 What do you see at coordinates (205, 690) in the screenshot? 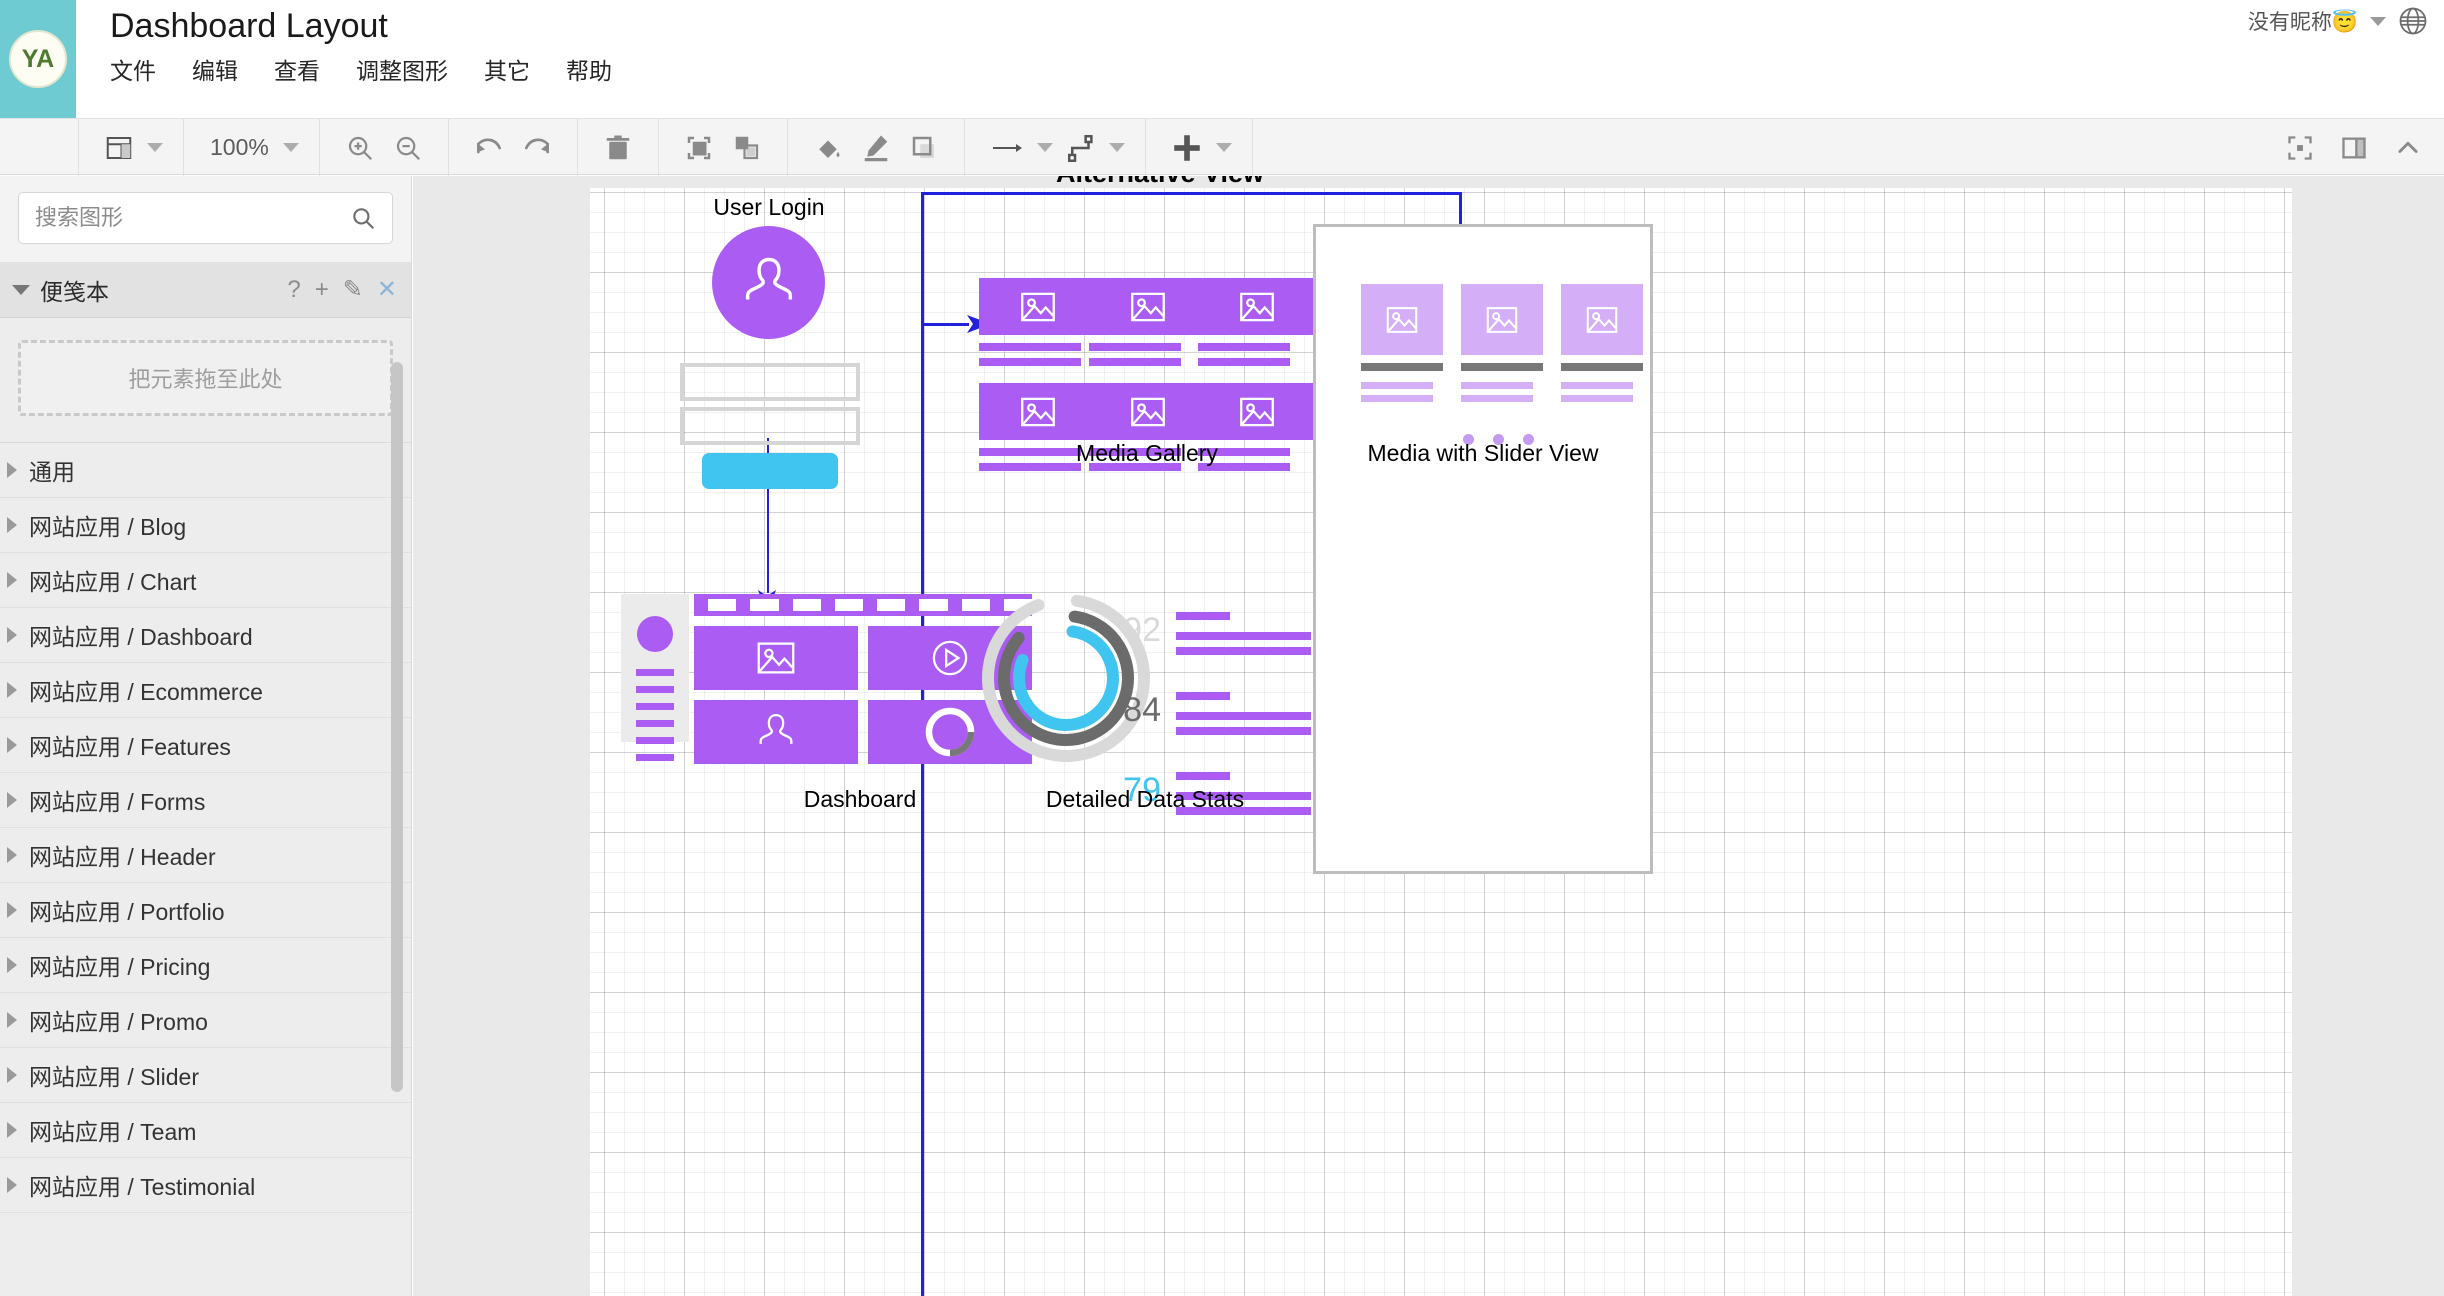
I see `shape-category-row: 网站应用 / Ecommerce` at bounding box center [205, 690].